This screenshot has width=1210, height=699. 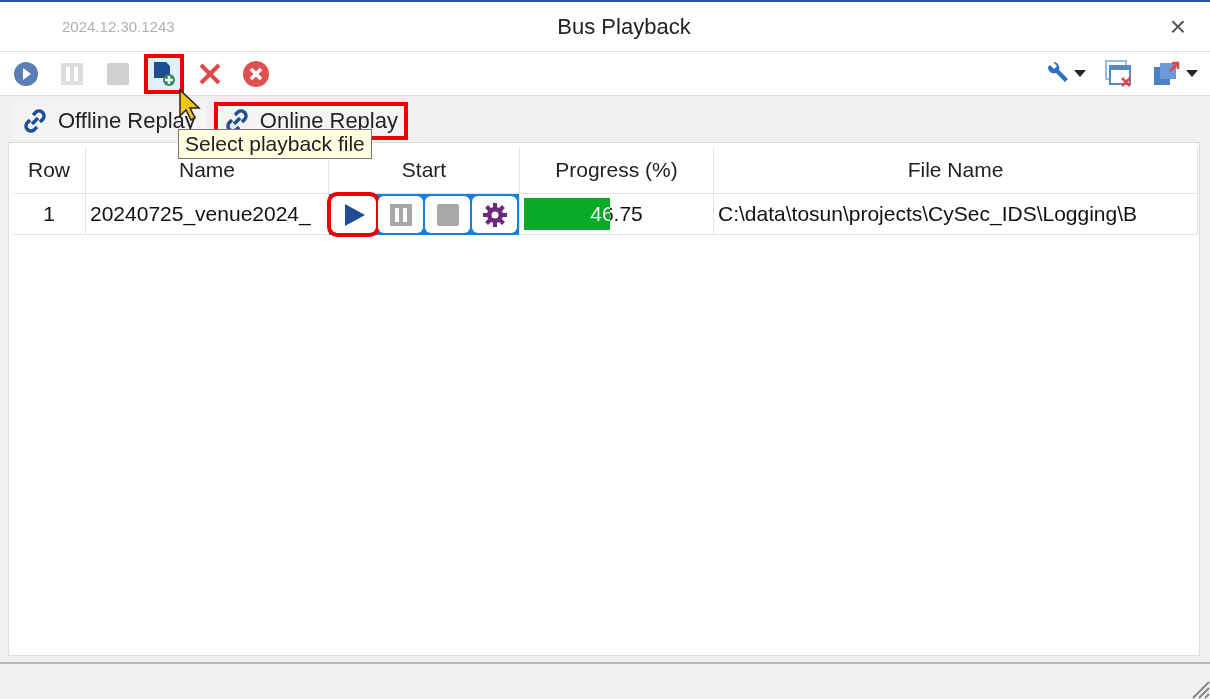 I want to click on settings-button, so click(x=494, y=214).